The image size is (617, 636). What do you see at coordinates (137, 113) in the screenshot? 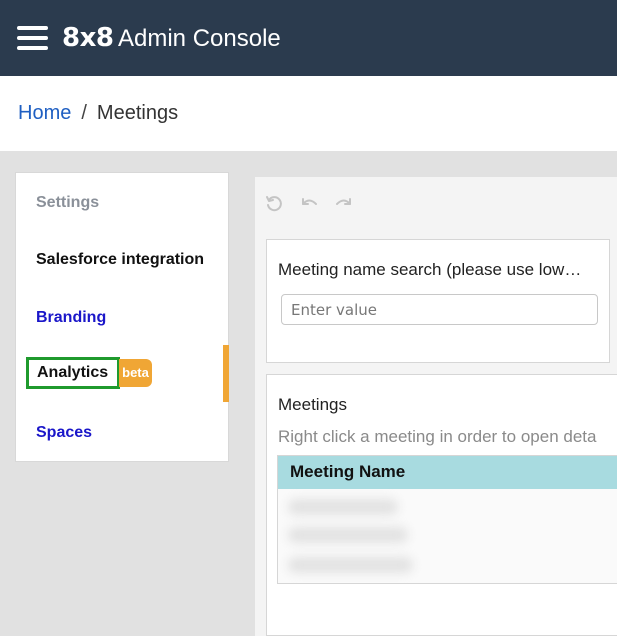
I see `breadcrumb-current: Meetings` at bounding box center [137, 113].